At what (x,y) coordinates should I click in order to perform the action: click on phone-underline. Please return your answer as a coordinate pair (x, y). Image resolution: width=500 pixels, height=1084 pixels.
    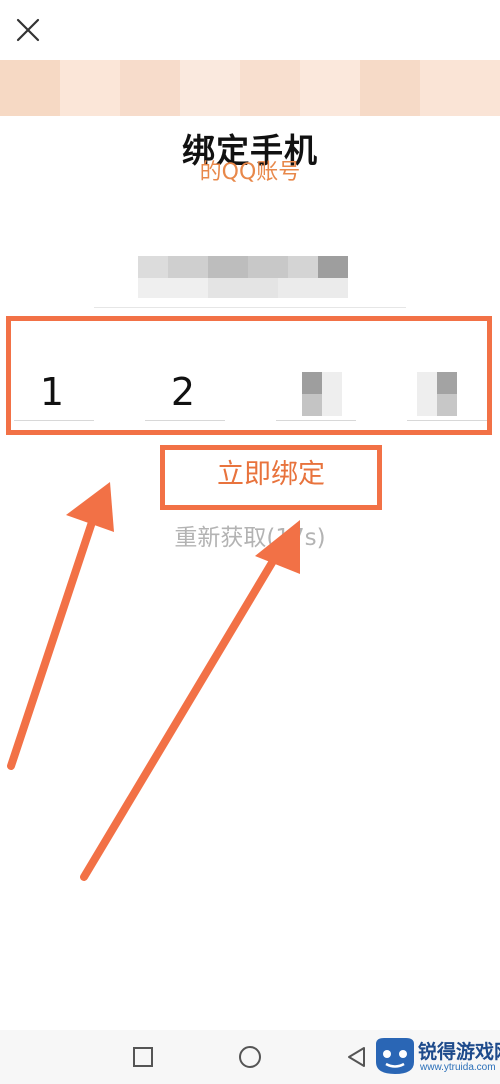
    Looking at the image, I should click on (250, 307).